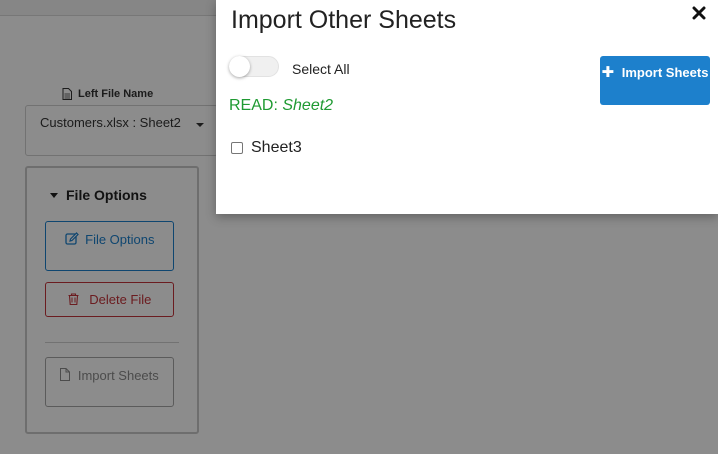  Describe the element at coordinates (254, 66) in the screenshot. I see `select-all-toggle` at that location.